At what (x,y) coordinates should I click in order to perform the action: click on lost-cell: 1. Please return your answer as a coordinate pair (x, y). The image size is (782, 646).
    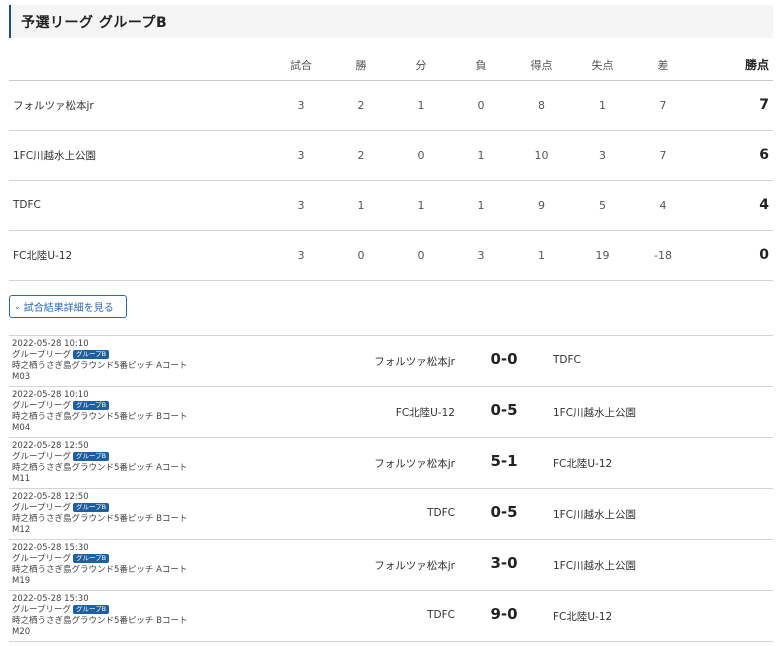
    Looking at the image, I should click on (481, 205).